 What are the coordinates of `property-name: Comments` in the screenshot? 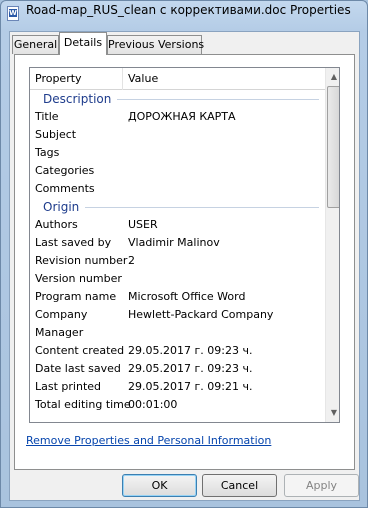 It's located at (65, 188).